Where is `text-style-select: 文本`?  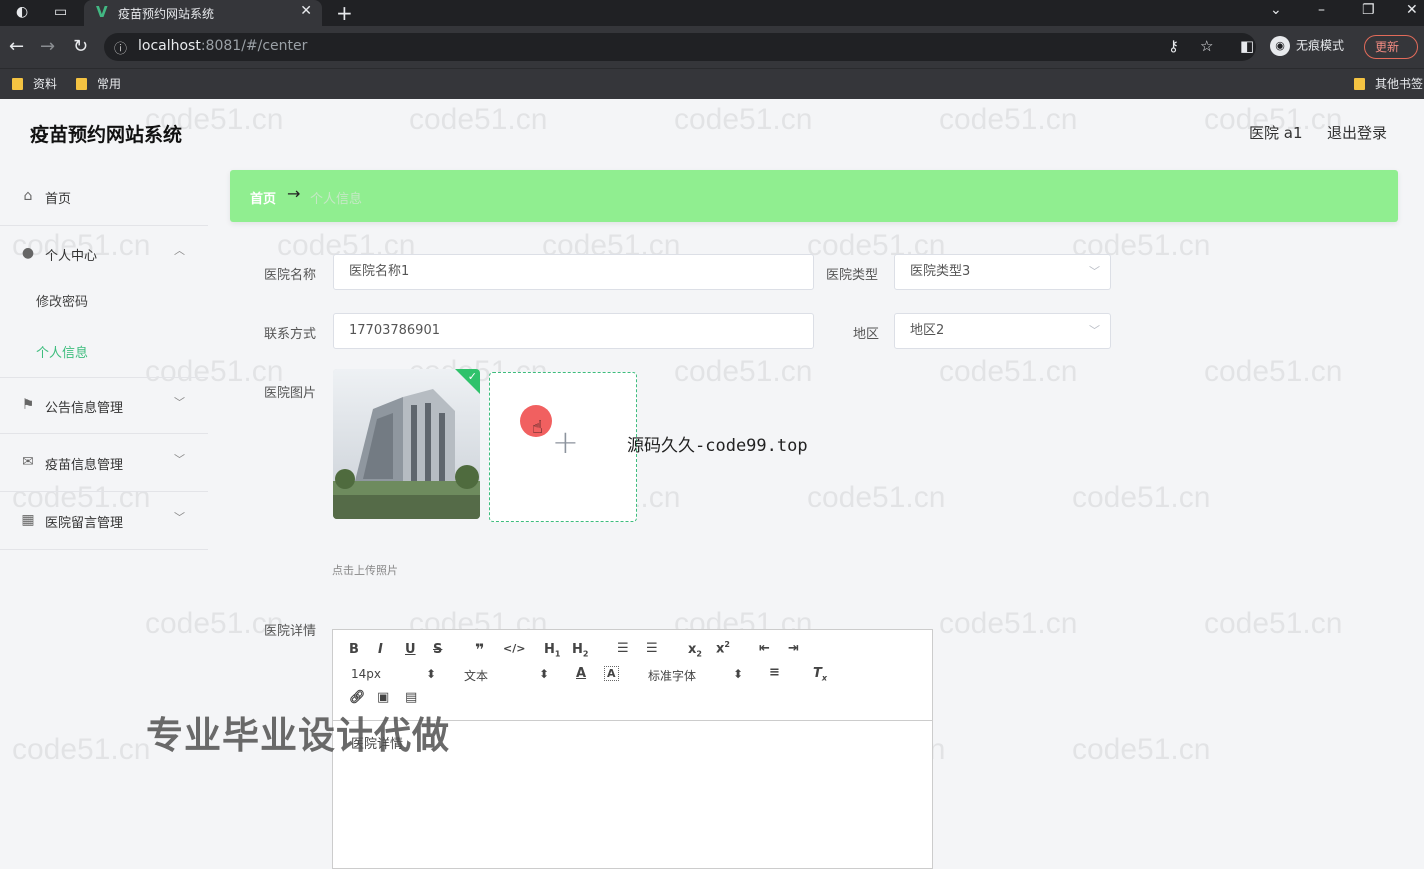 text-style-select: 文本 is located at coordinates (476, 675).